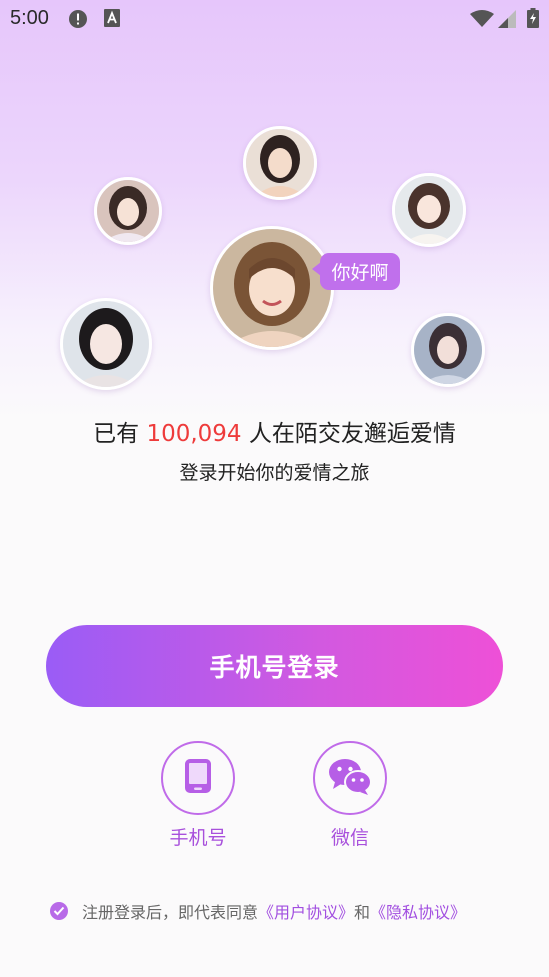 This screenshot has height=977, width=549. What do you see at coordinates (170, 912) in the screenshot?
I see `agreement-text: 注册登录后，即代表同意` at bounding box center [170, 912].